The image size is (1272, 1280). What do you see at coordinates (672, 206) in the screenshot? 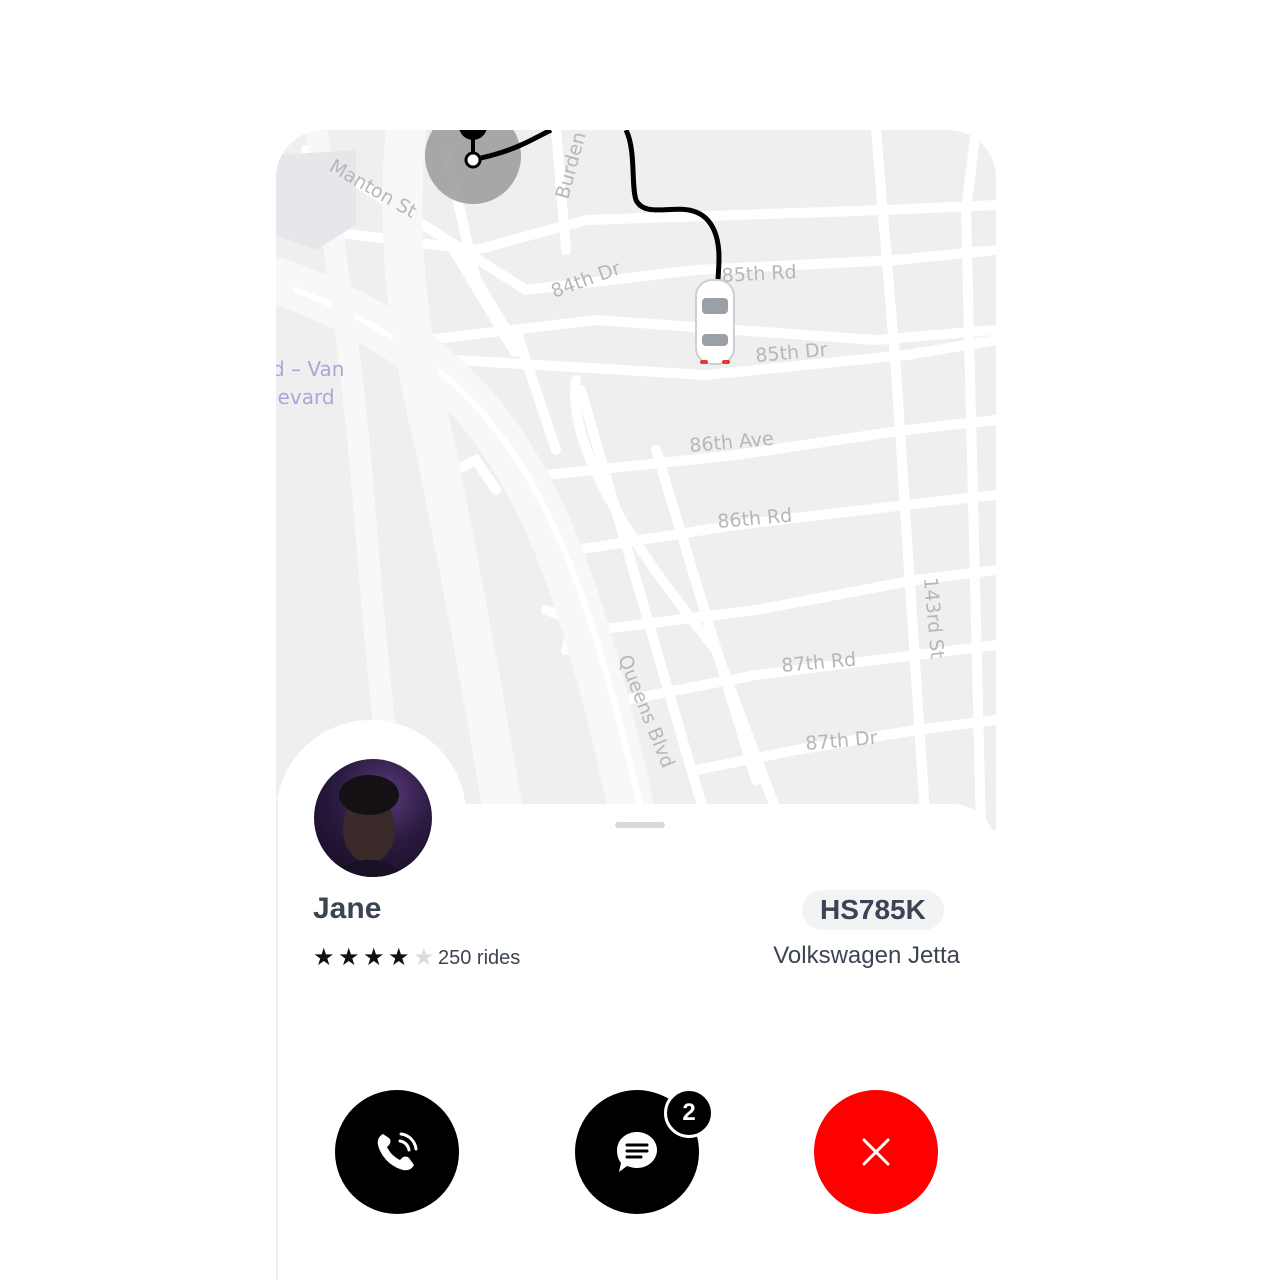
I see `route-line-driver` at bounding box center [672, 206].